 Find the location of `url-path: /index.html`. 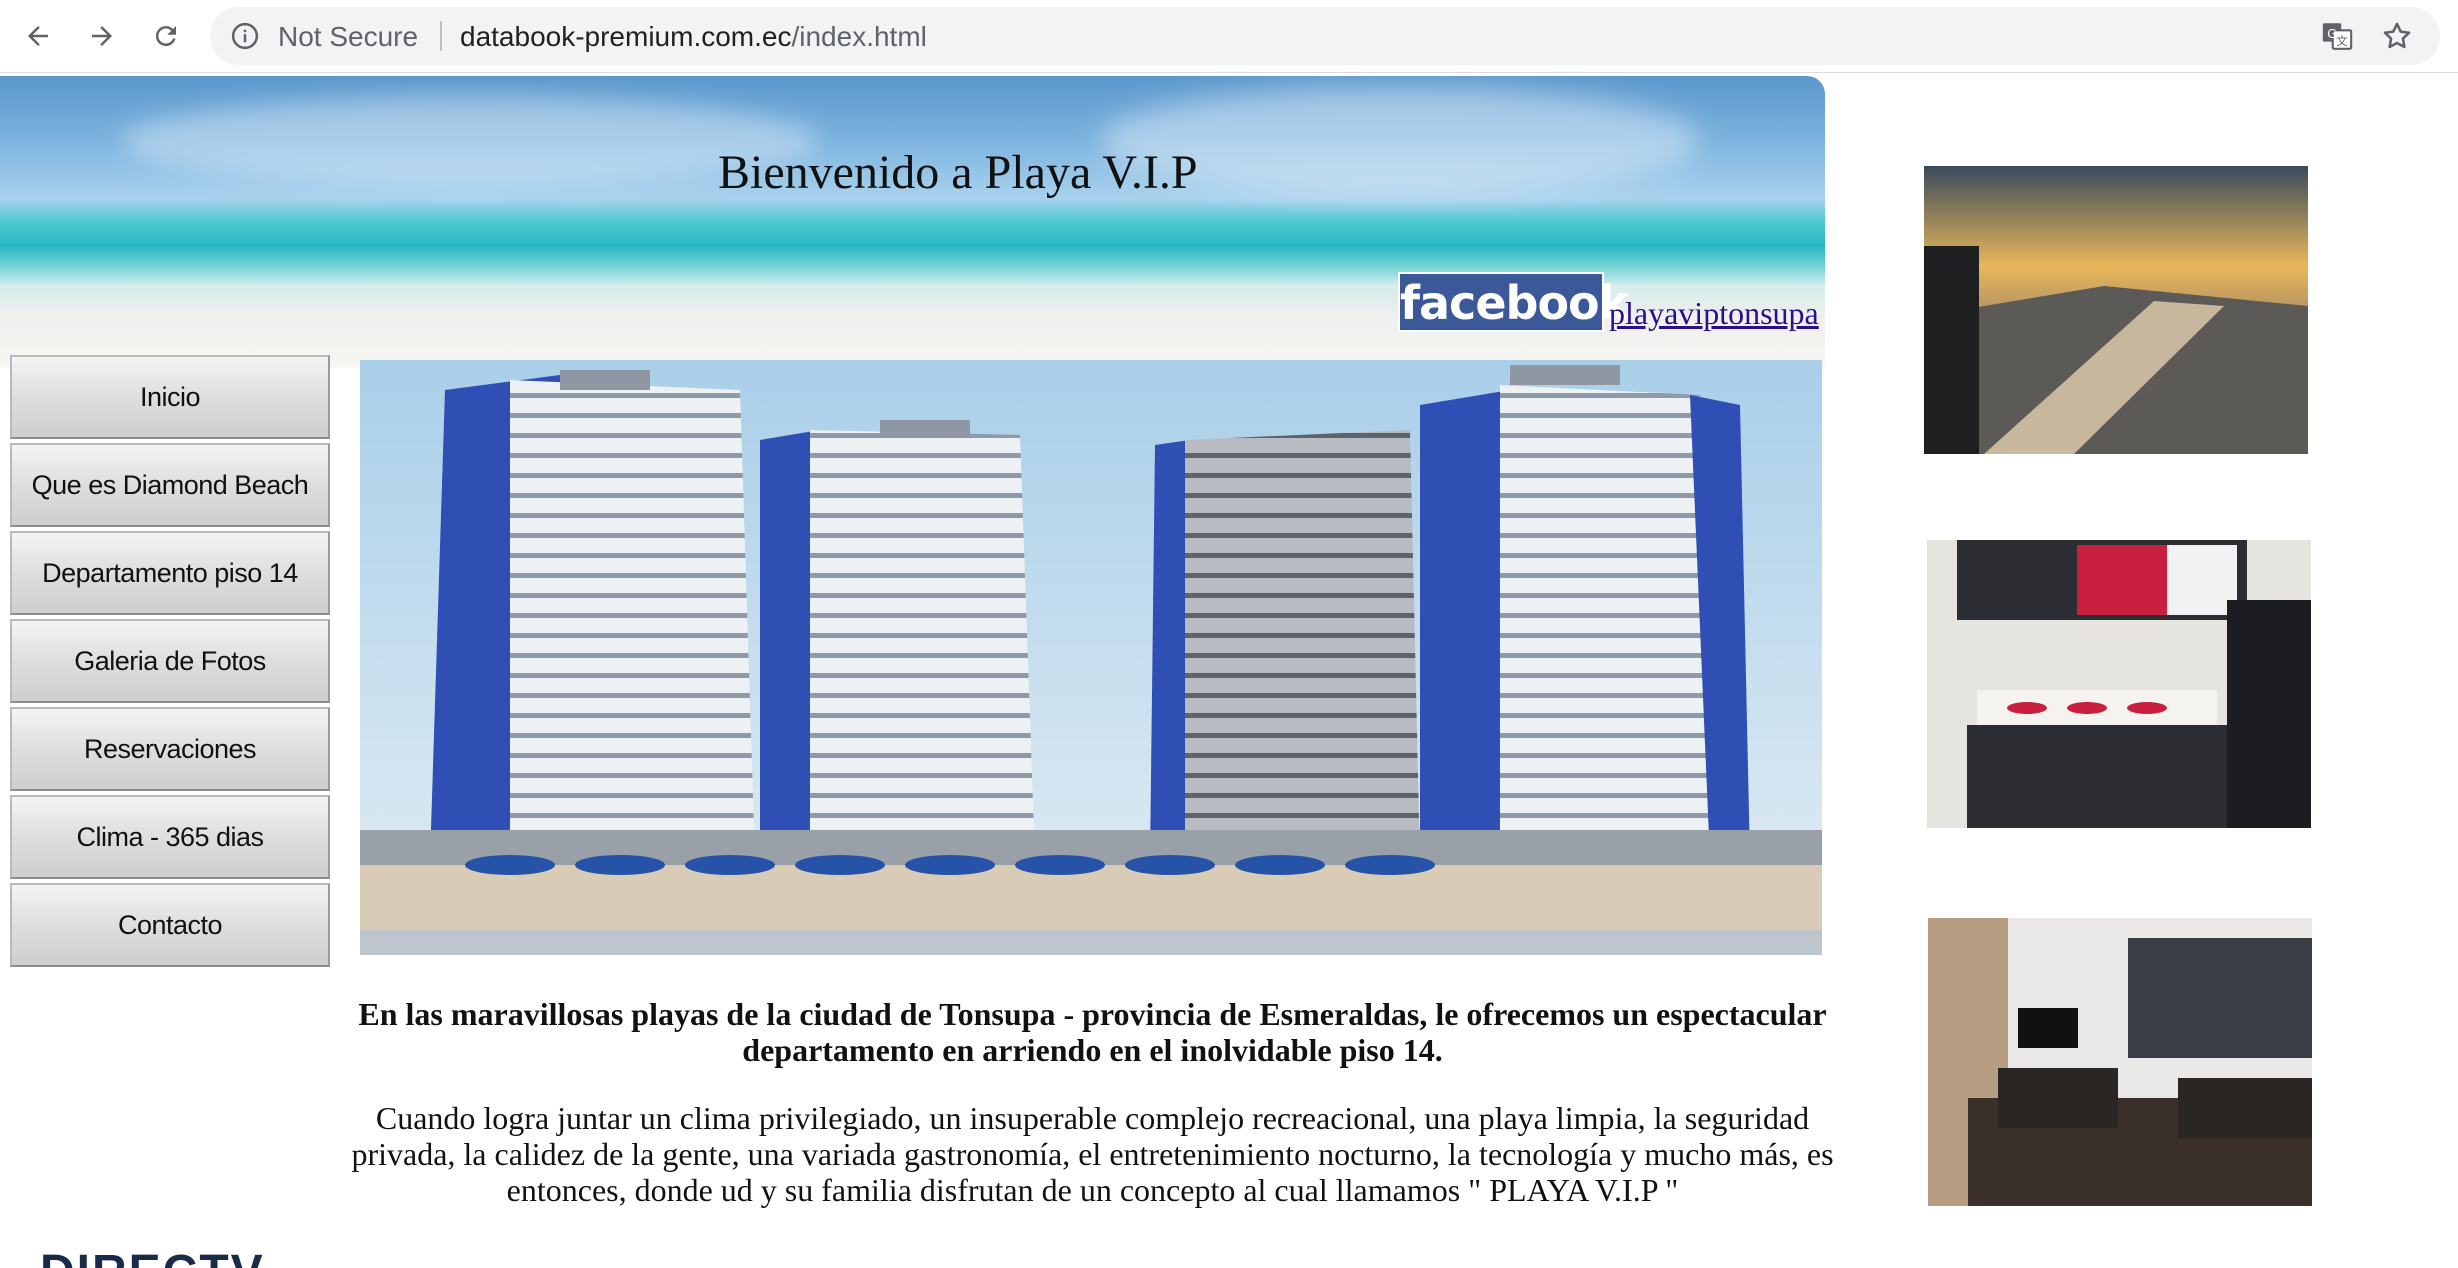

url-path: /index.html is located at coordinates (859, 36).